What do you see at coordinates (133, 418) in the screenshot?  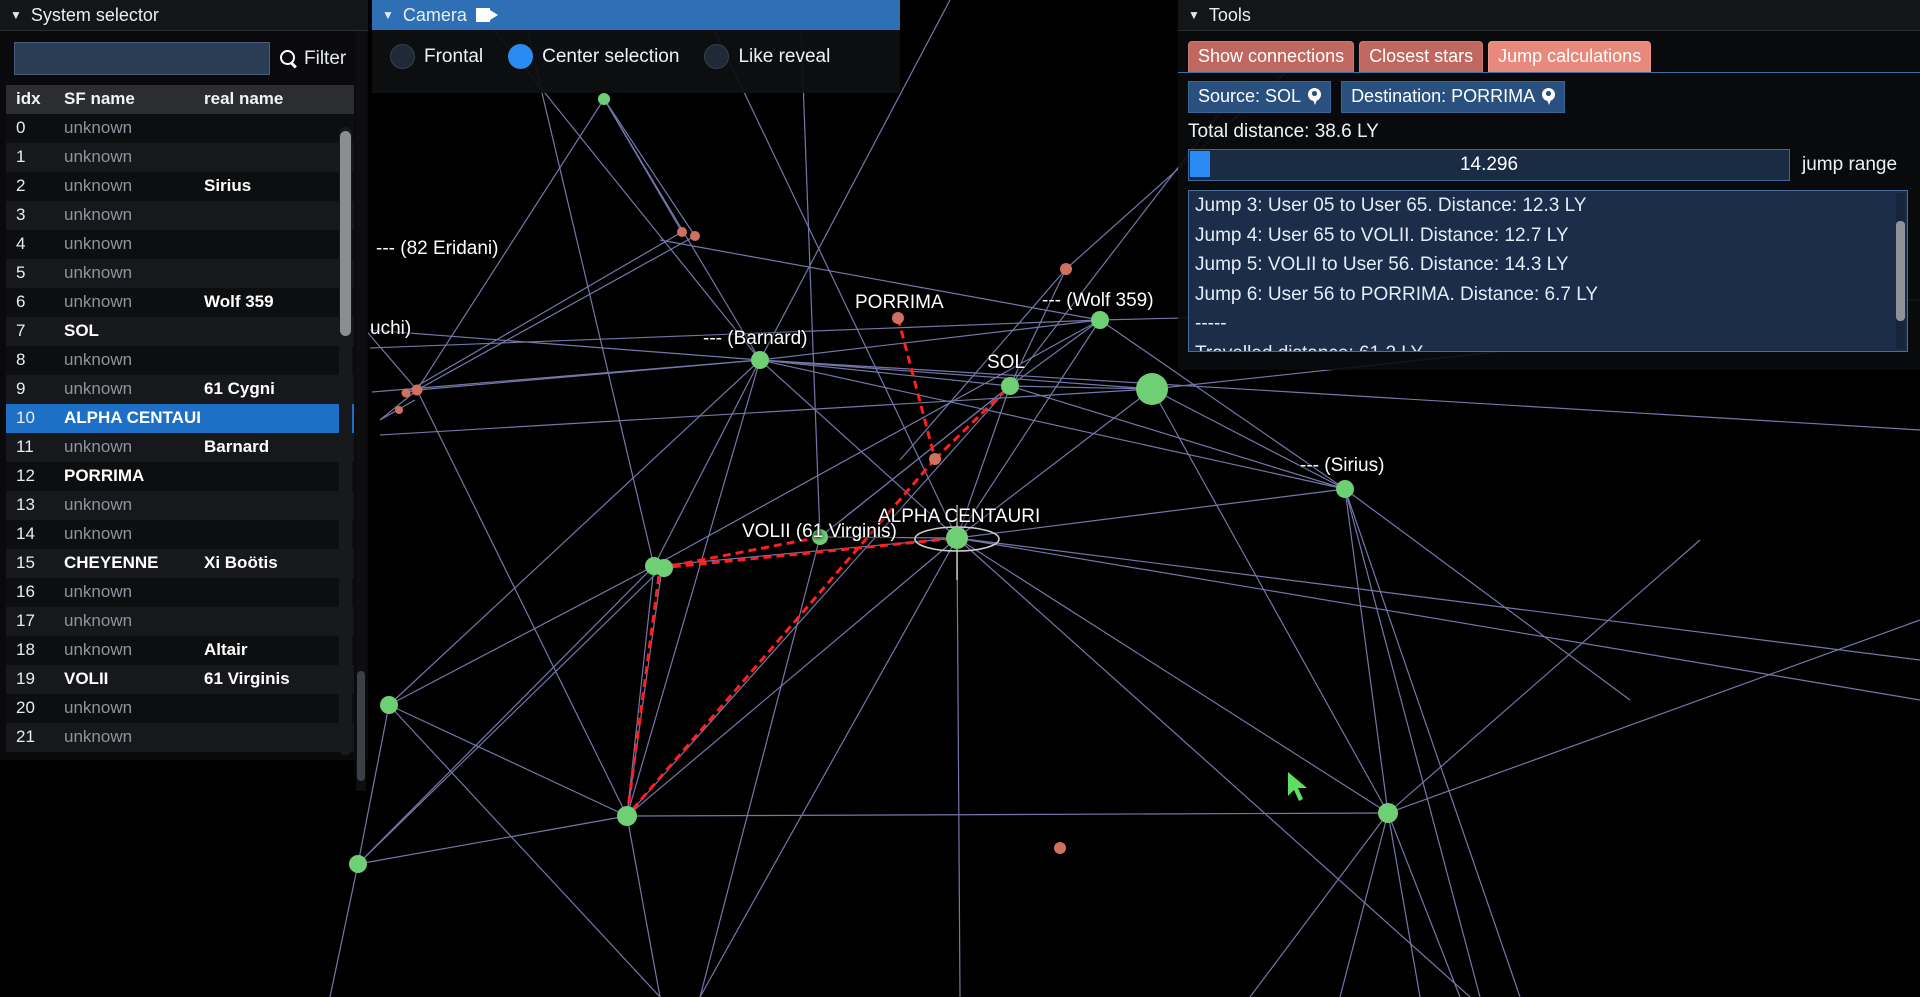 I see `cell-sf-name: ALPHA CENTAUI` at bounding box center [133, 418].